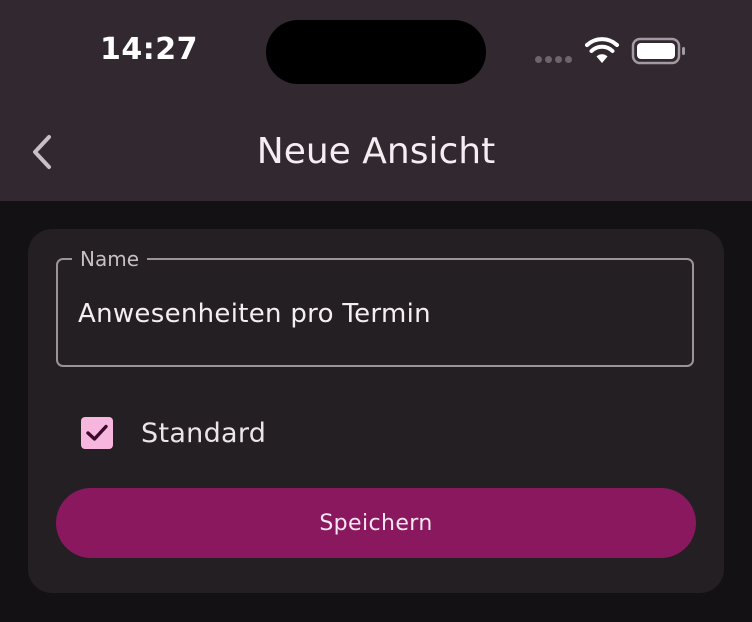  I want to click on save-button: Speichern, so click(376, 523).